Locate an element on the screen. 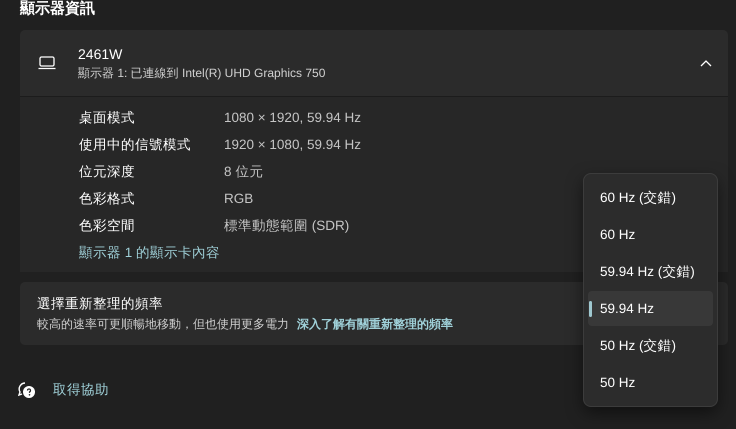  detail-value: 8 位元 is located at coordinates (244, 171).